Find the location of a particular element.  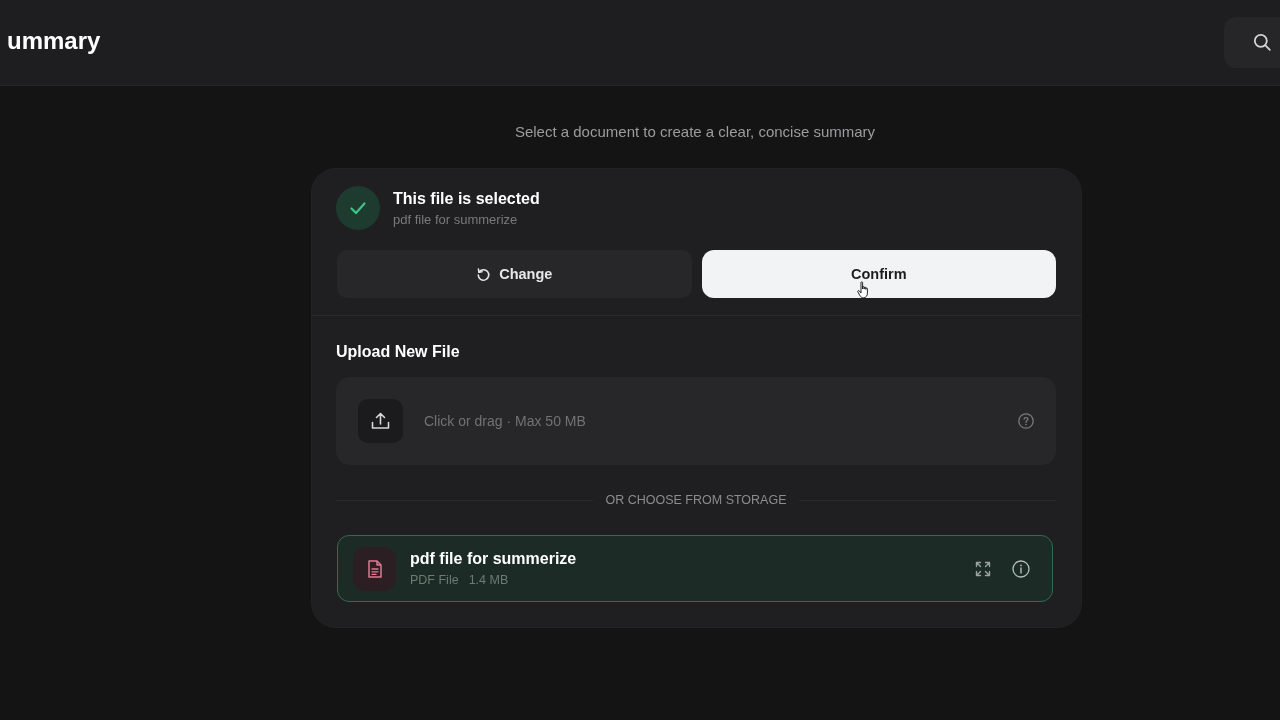

file-size: 1.4 MB is located at coordinates (488, 580).